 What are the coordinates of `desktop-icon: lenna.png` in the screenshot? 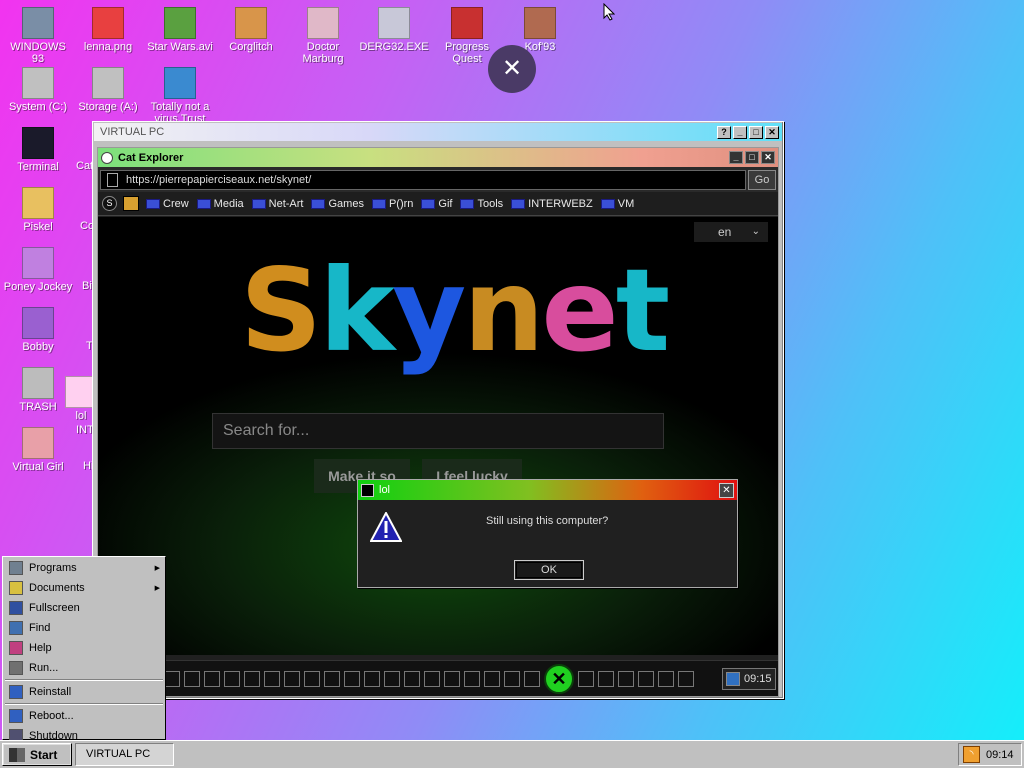 It's located at (108, 30).